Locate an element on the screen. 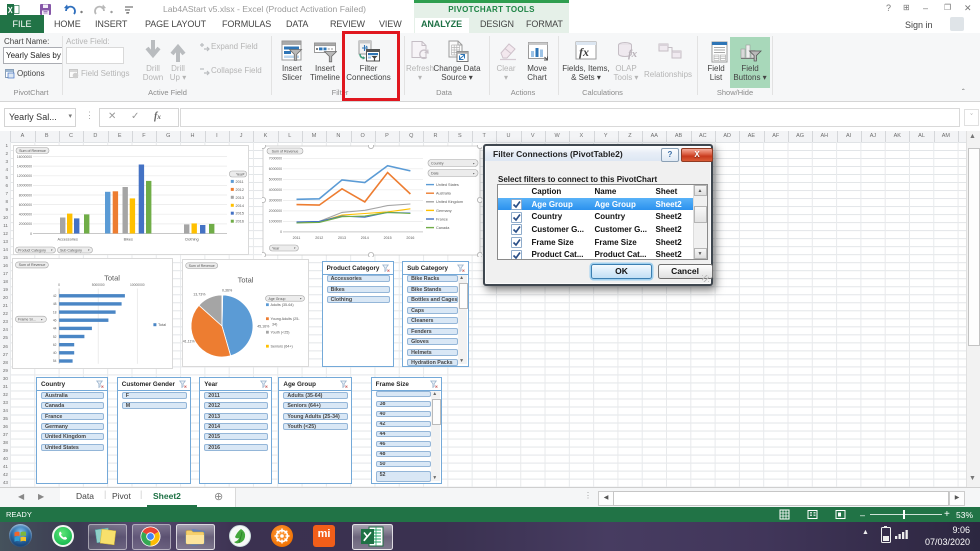  svg-text: Canada is located at coordinates (443, 228).